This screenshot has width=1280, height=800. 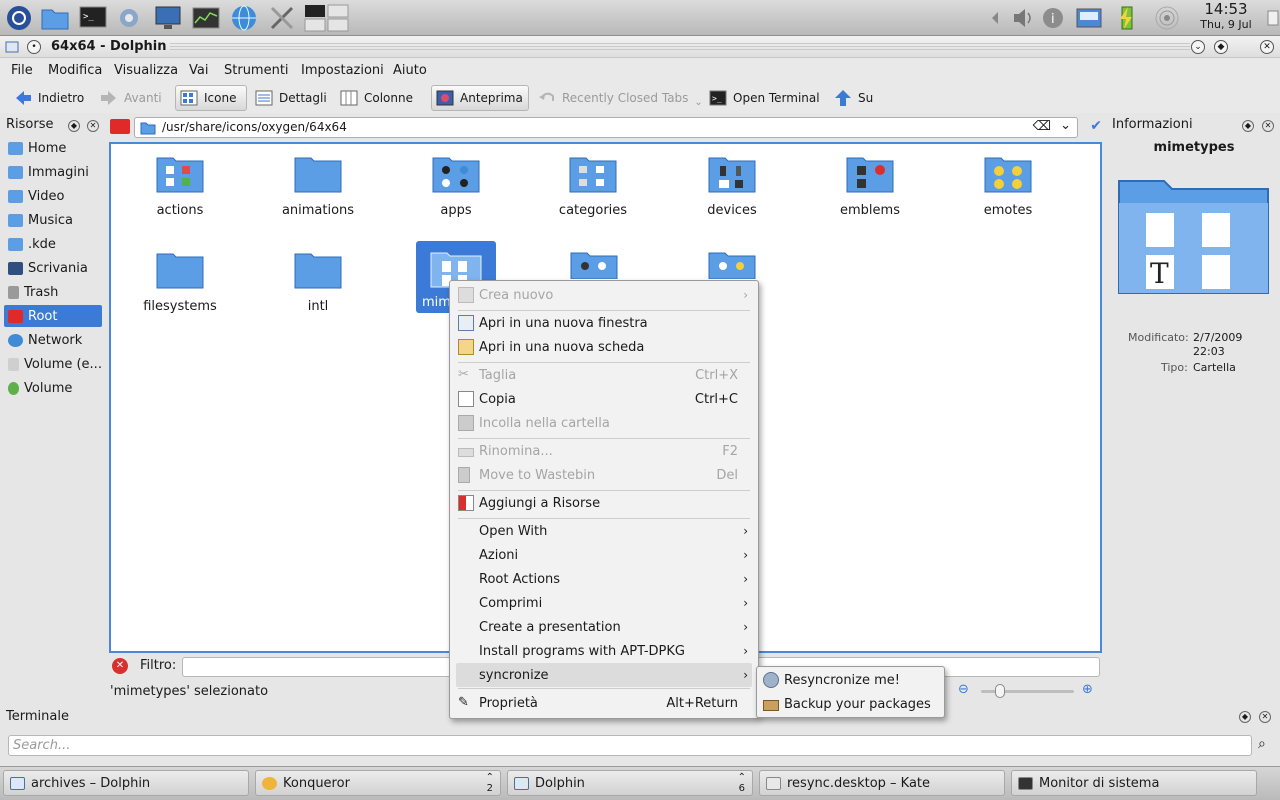 I want to click on places-float-button: ◆, so click(x=74, y=126).